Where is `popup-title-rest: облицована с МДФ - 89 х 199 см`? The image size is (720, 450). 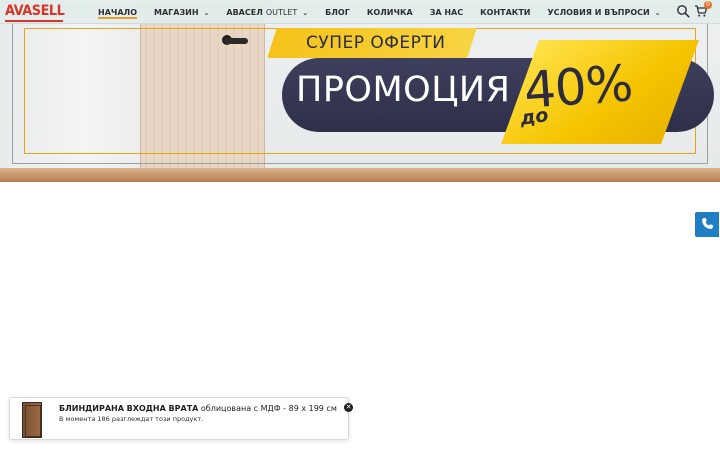 popup-title-rest: облицована с МДФ - 89 х 199 см is located at coordinates (267, 408).